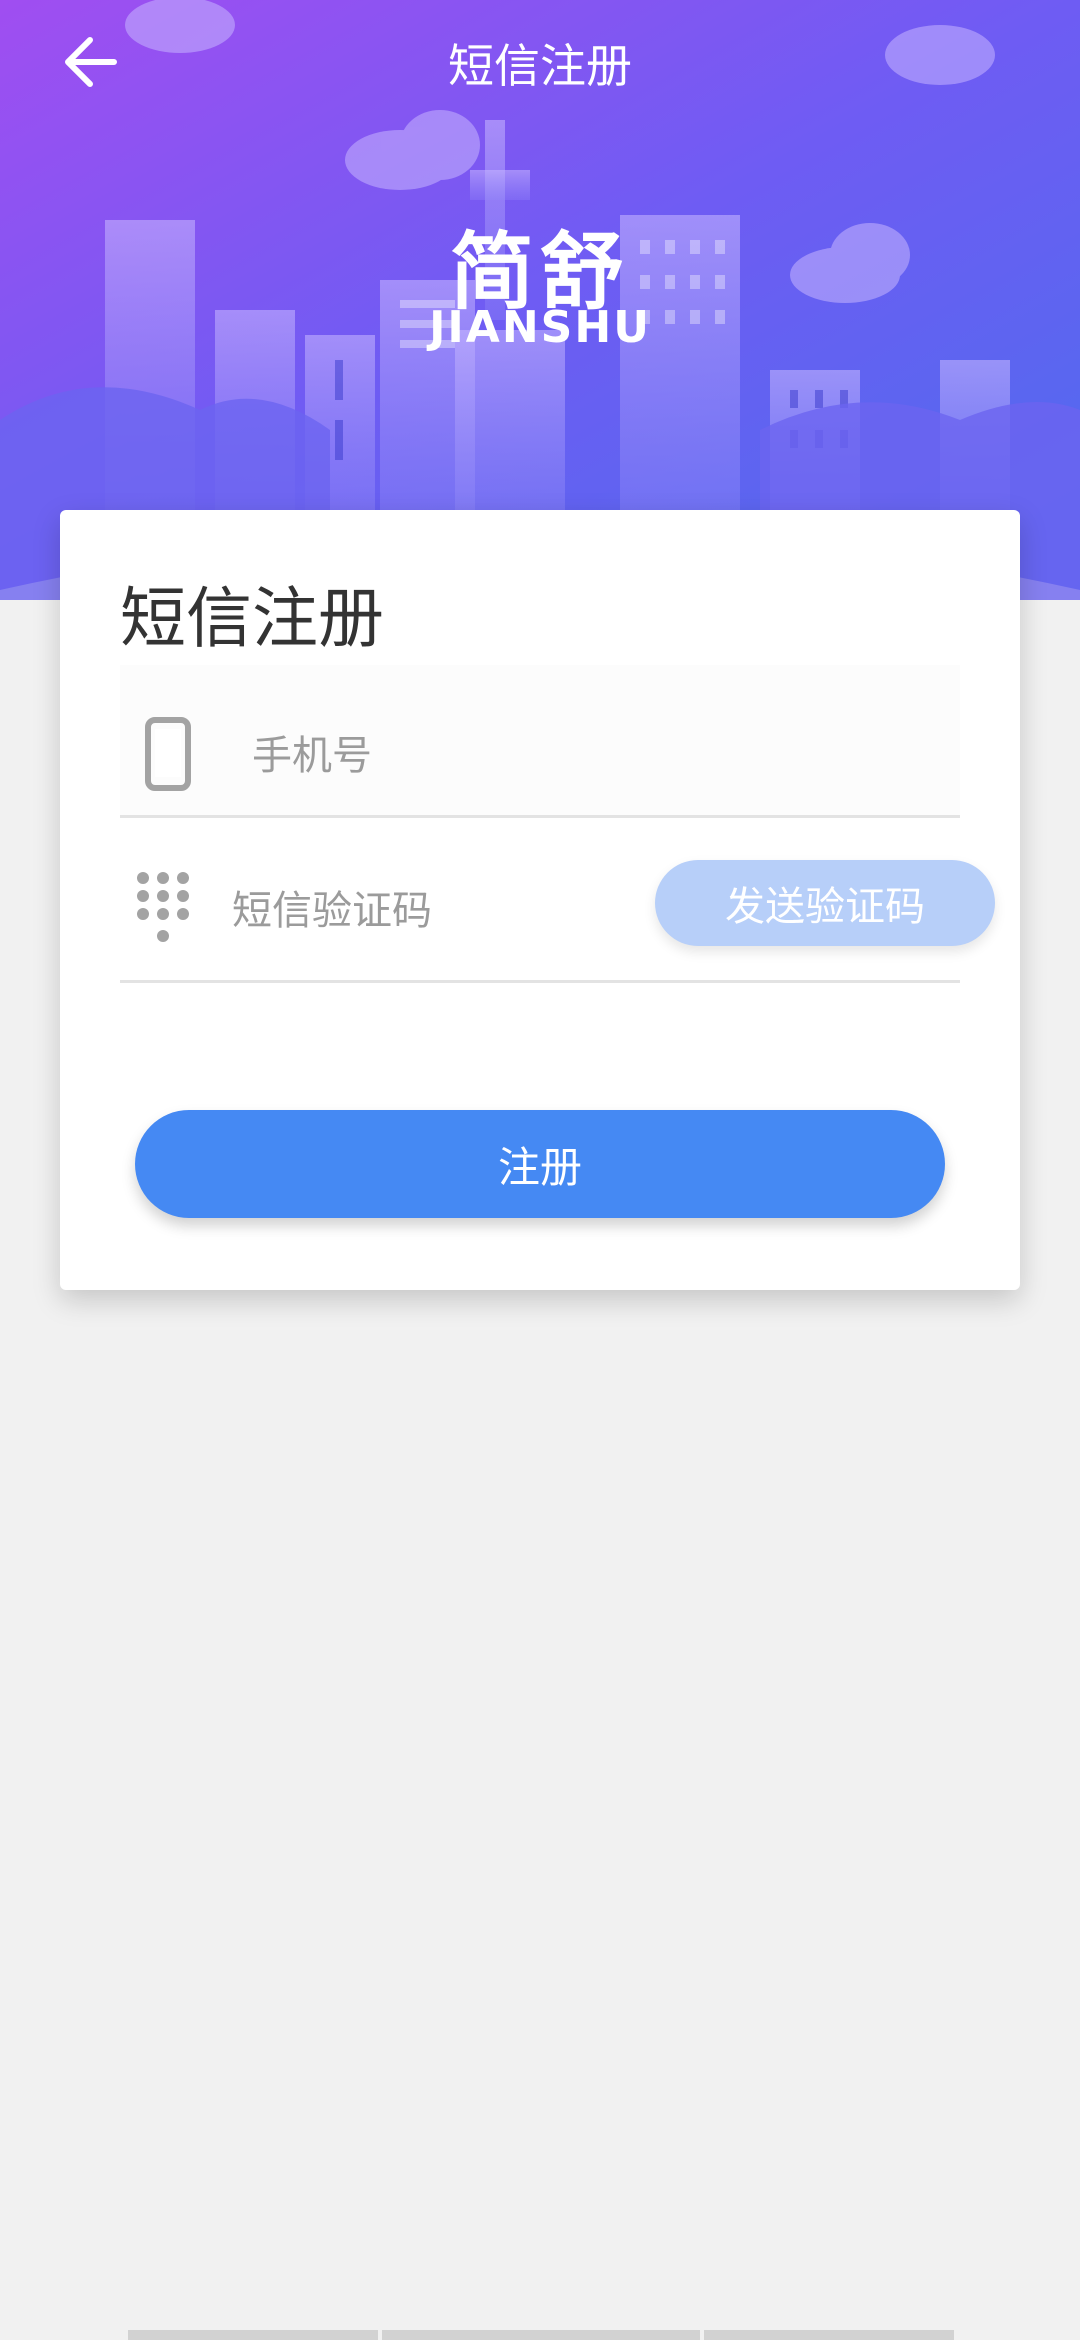 The image size is (1080, 2340). What do you see at coordinates (540, 66) in the screenshot?
I see `page-title: 短信注册` at bounding box center [540, 66].